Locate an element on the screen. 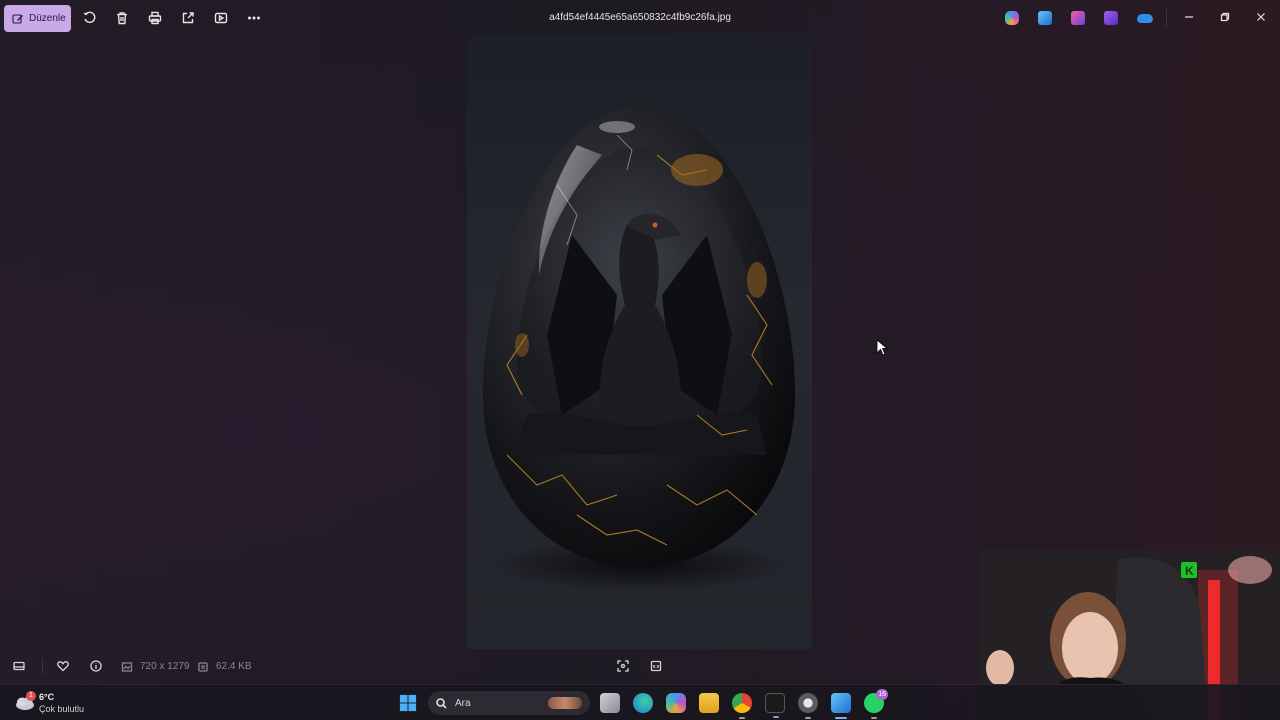  file-size-icon is located at coordinates (203, 667).